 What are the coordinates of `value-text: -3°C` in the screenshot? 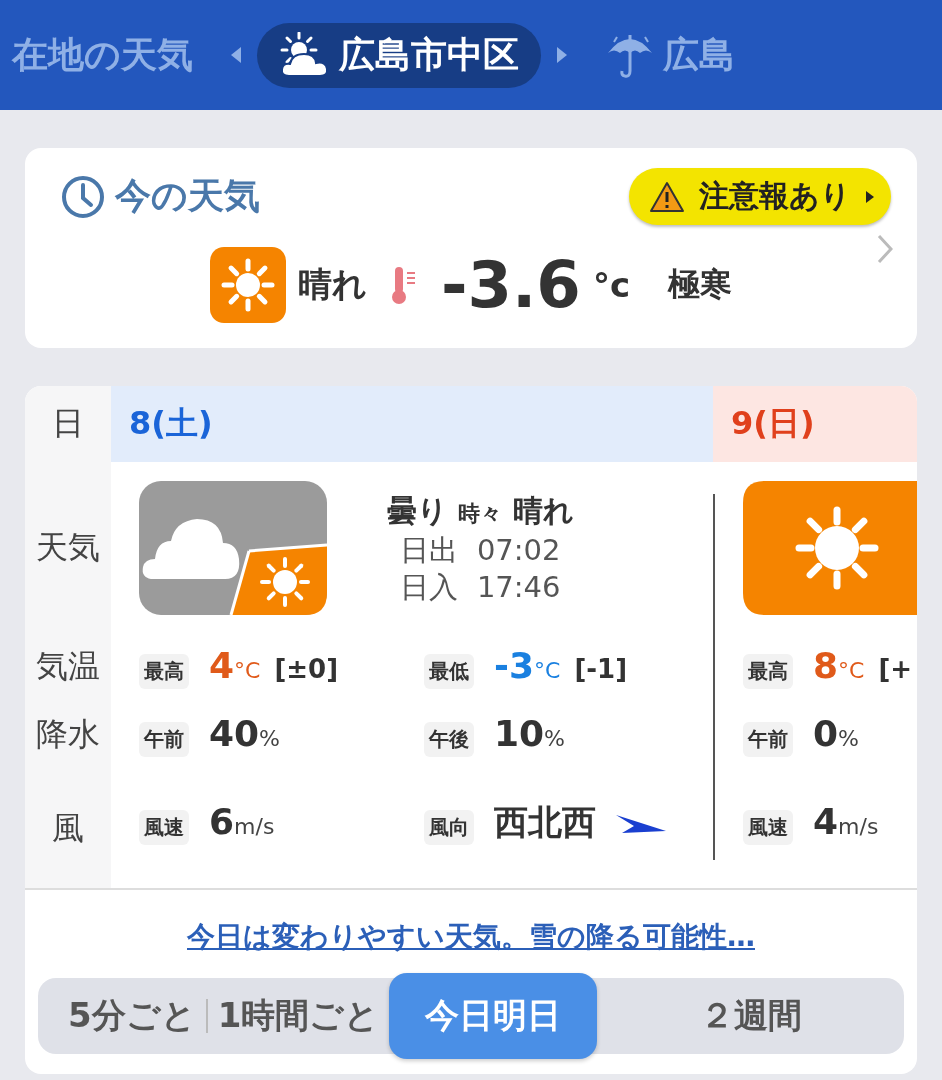 It's located at (527, 665).